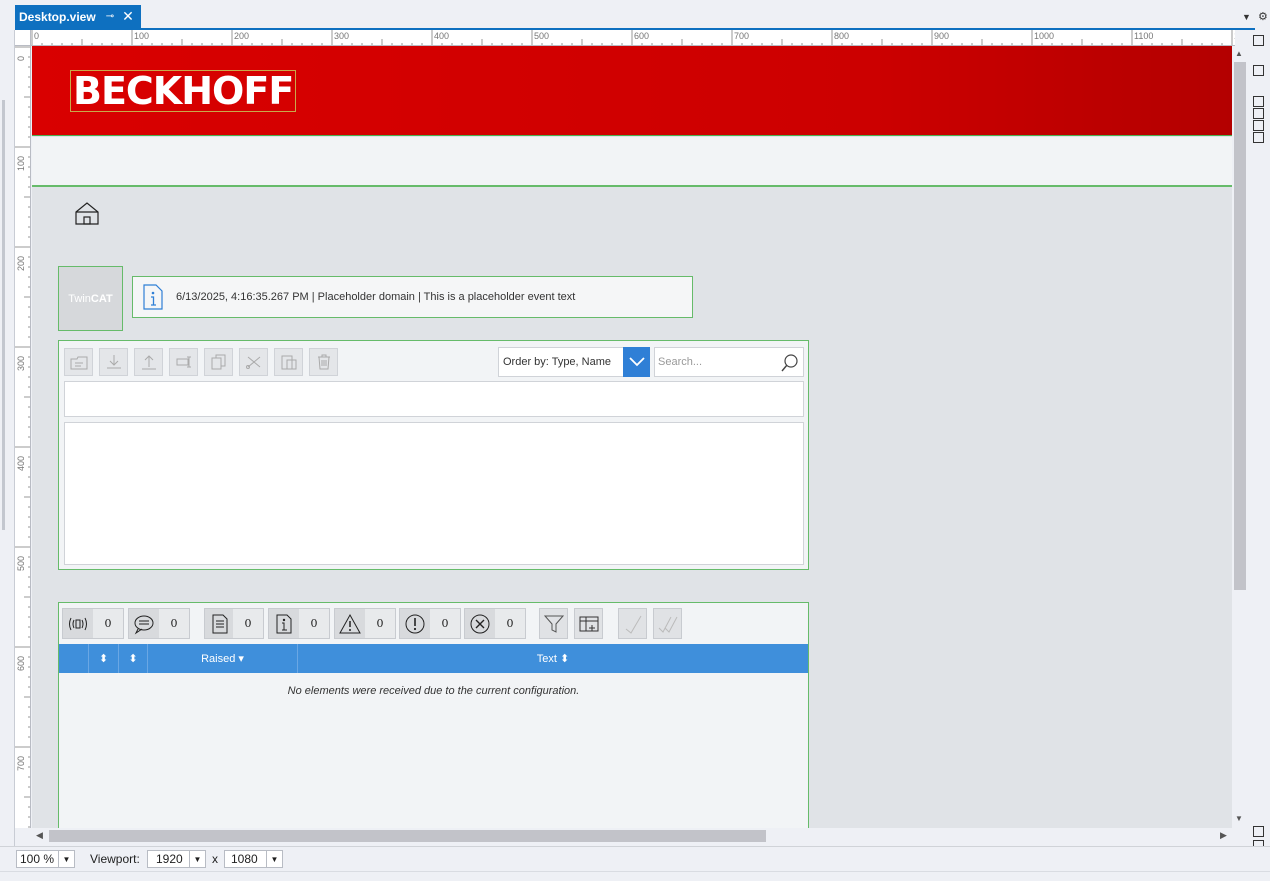 This screenshot has width=1270, height=881. What do you see at coordinates (176, 859) in the screenshot?
I see `viewport-width-select: 1920 ▼` at bounding box center [176, 859].